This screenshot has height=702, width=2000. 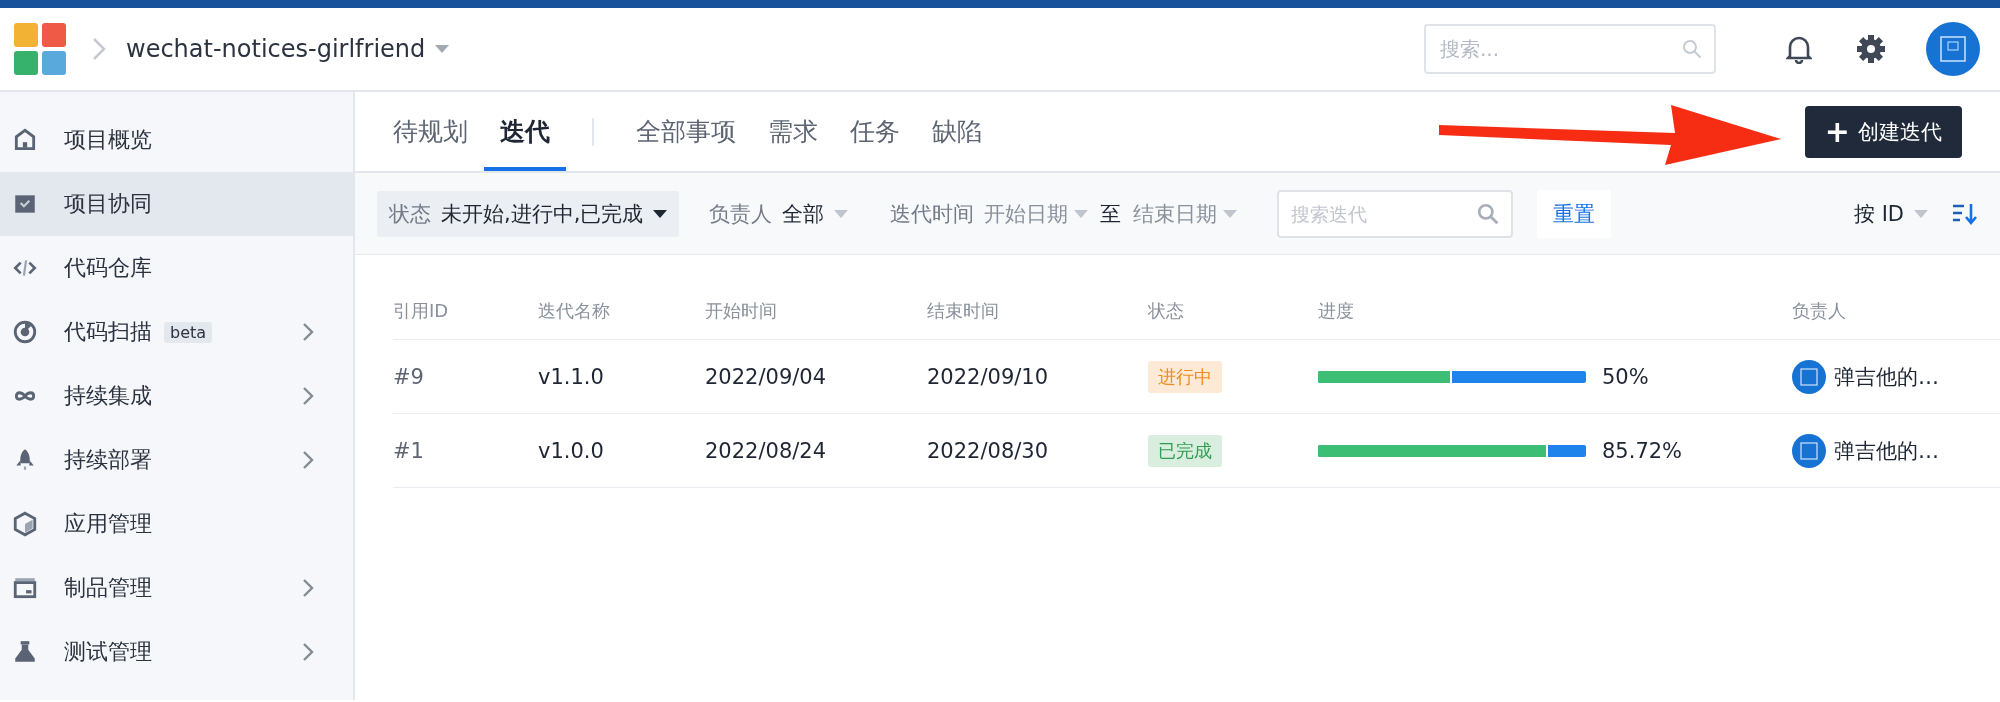 I want to click on tab: 缺陷, so click(x=957, y=133).